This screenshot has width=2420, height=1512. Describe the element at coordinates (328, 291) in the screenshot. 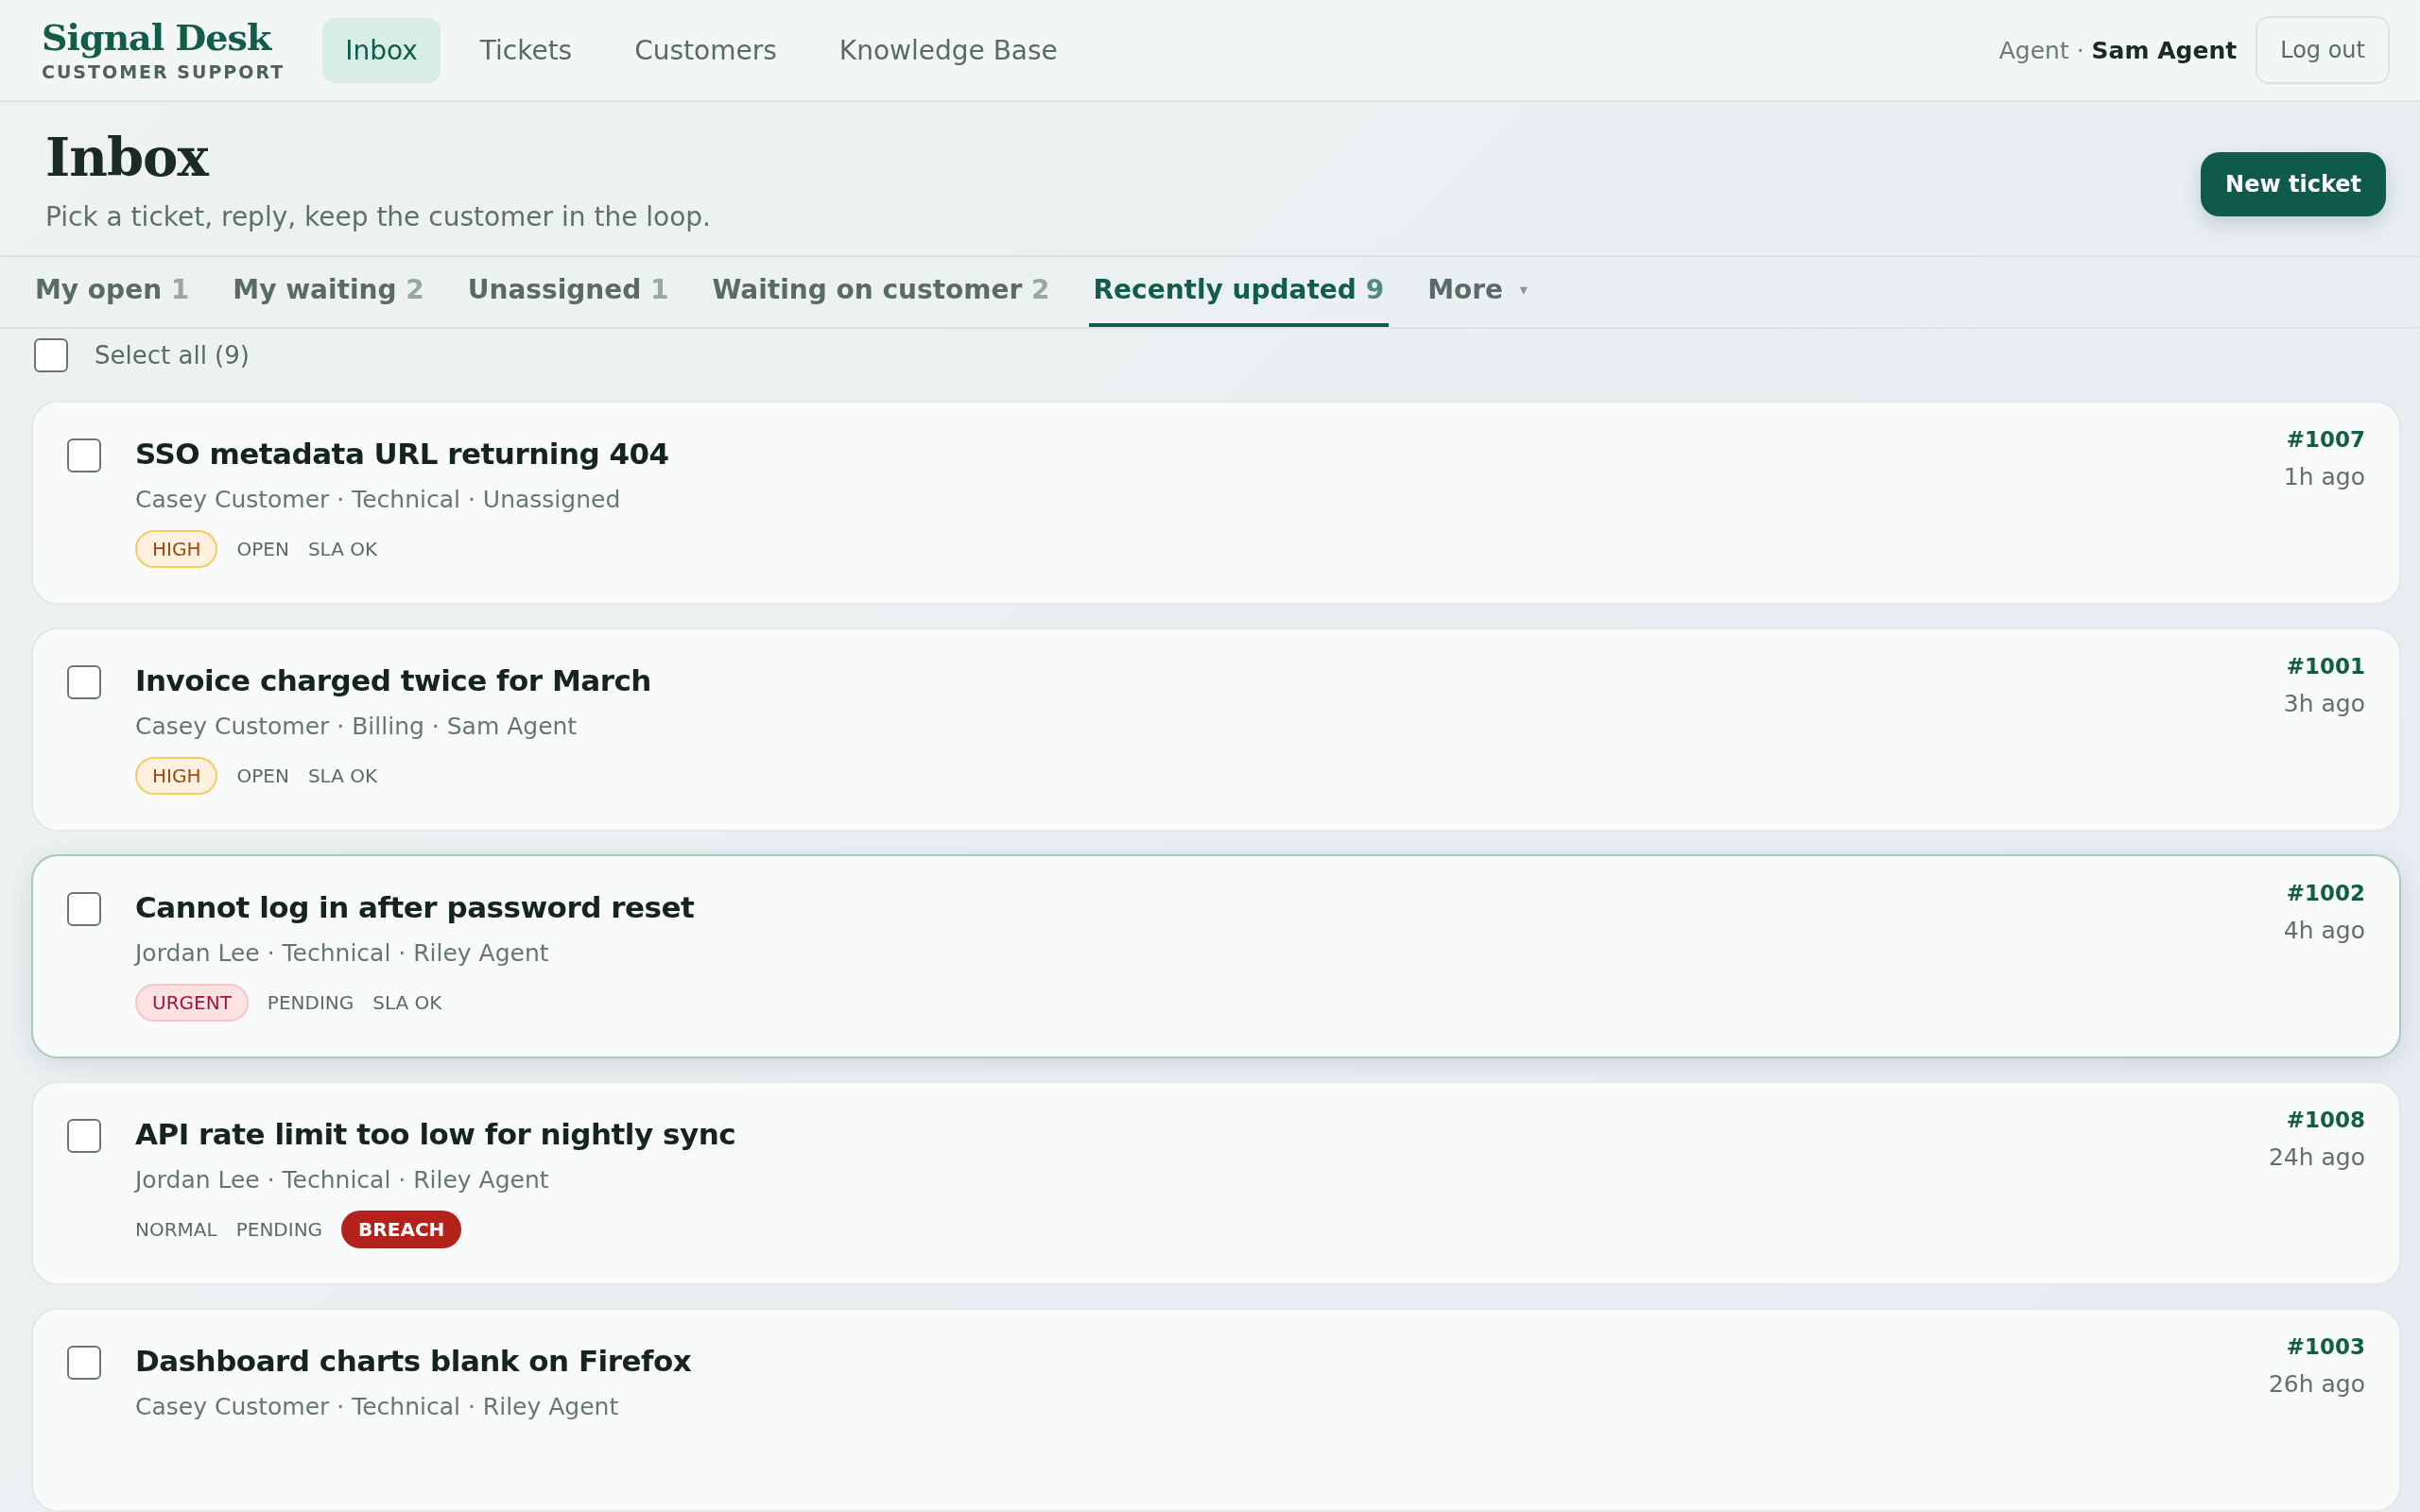

I see `filter-tab: My waiting 2` at that location.